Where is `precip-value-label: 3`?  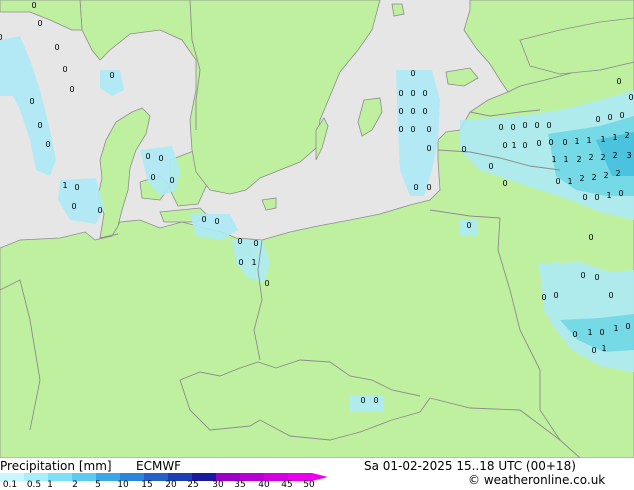
precip-value-label: 3 is located at coordinates (628, 155).